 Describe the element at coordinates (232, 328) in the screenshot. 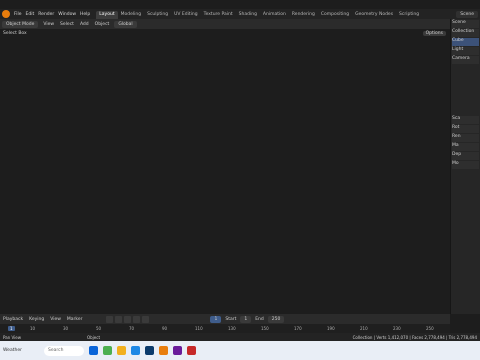

I see `ruler-tick: 130` at that location.